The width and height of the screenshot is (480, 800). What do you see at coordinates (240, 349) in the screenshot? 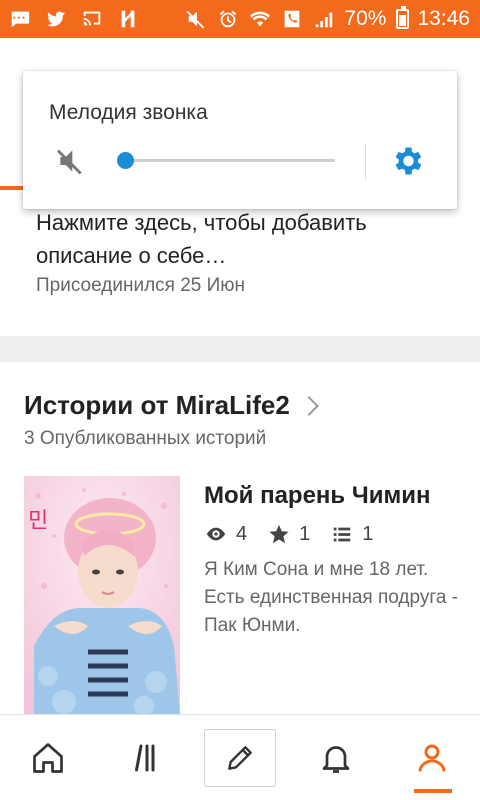
I see `section-divider` at bounding box center [240, 349].